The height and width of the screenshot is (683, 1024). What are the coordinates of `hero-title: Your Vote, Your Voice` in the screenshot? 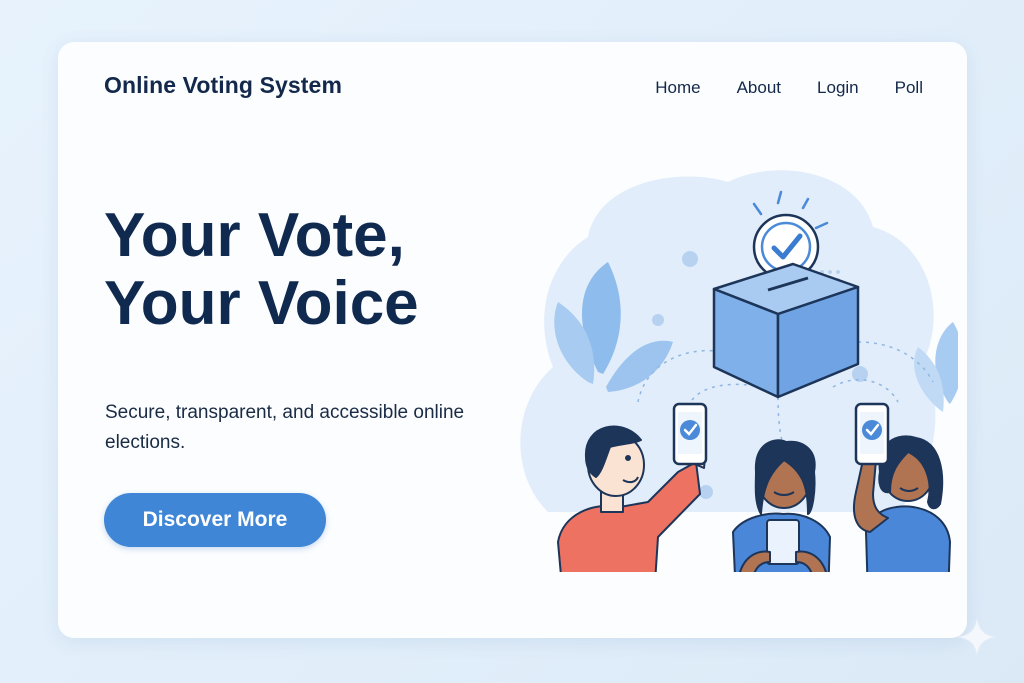 It's located at (314, 270).